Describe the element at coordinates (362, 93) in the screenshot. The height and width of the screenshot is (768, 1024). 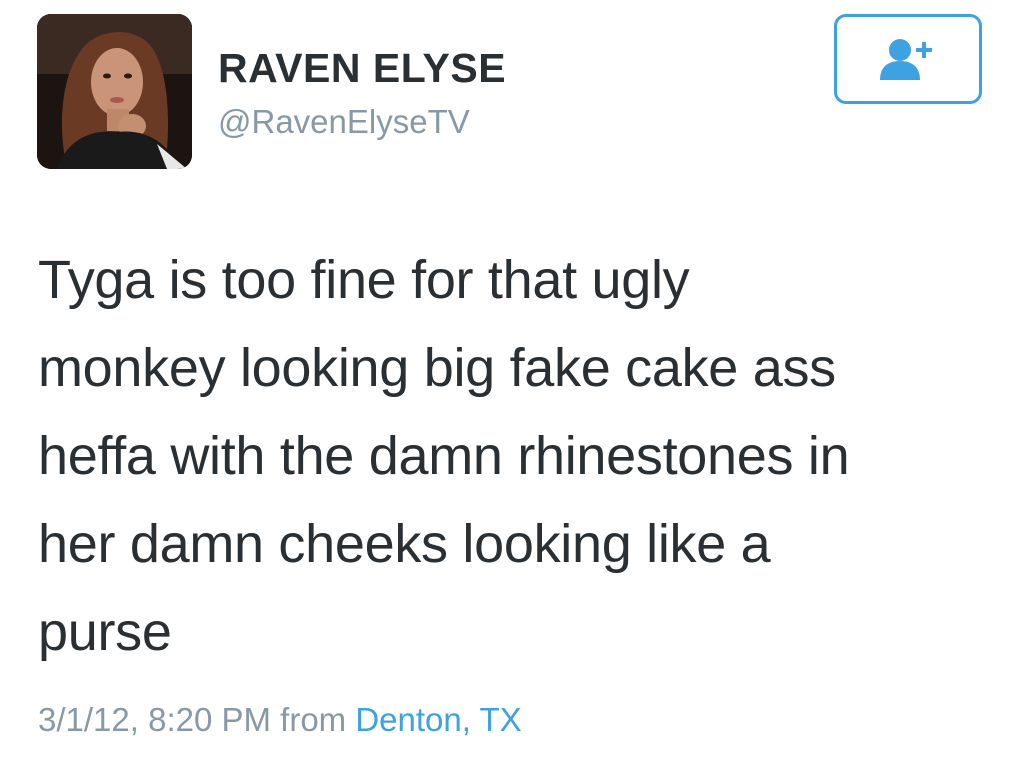
I see `author-names: RAVEN ELYSE @RavenElyseTV` at that location.